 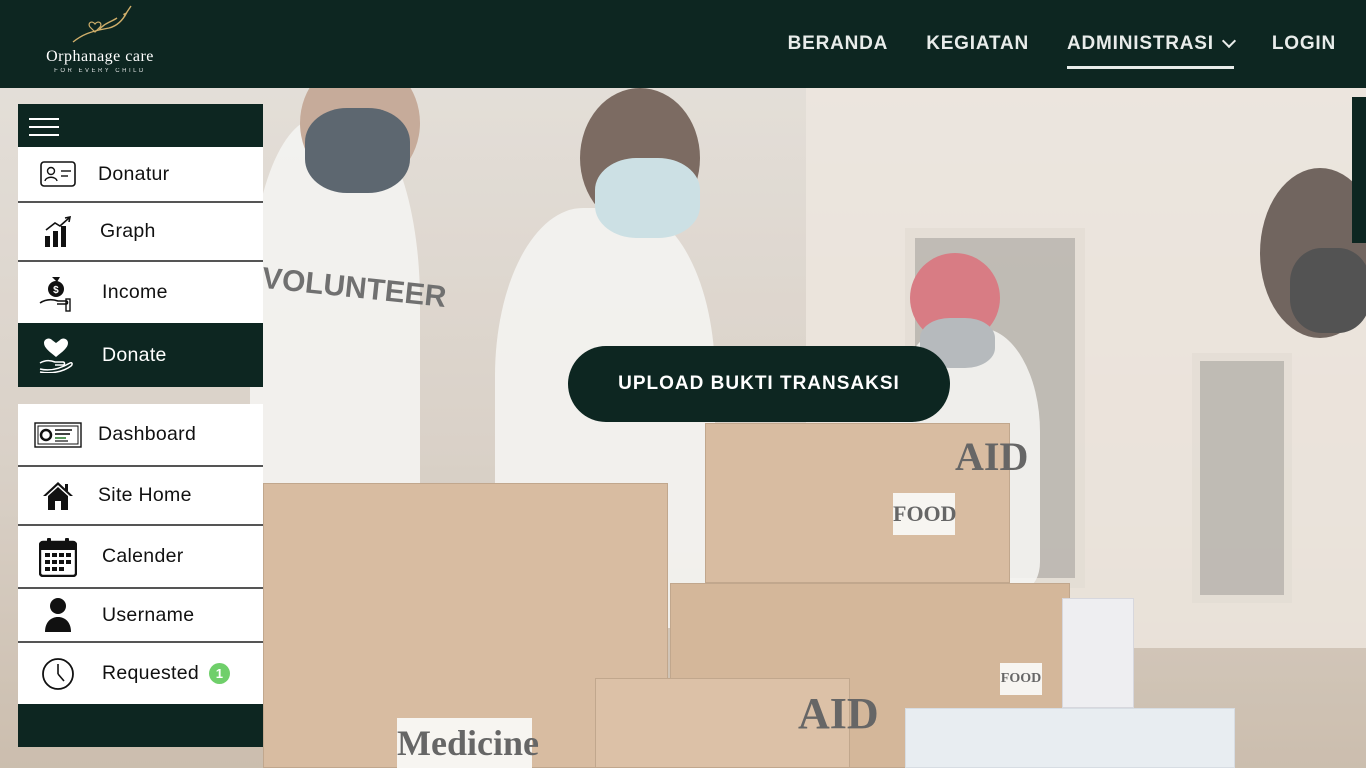 What do you see at coordinates (100, 71) in the screenshot?
I see `brand-tagline: FOR EVERY CHILD` at bounding box center [100, 71].